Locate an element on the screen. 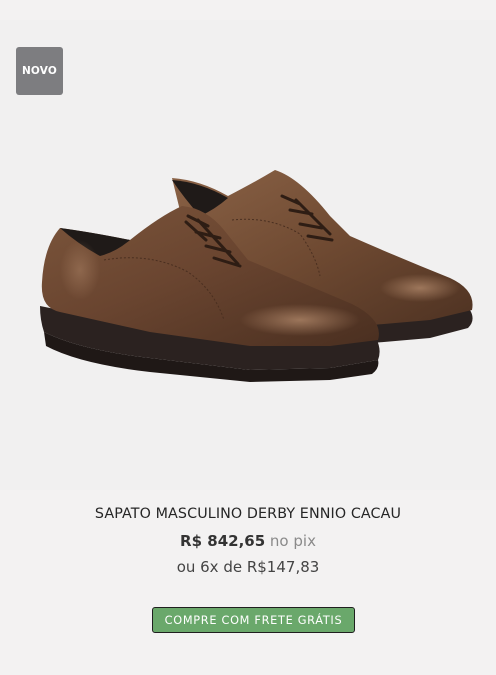 The width and height of the screenshot is (496, 675). price-suffix: no pix is located at coordinates (292, 541).